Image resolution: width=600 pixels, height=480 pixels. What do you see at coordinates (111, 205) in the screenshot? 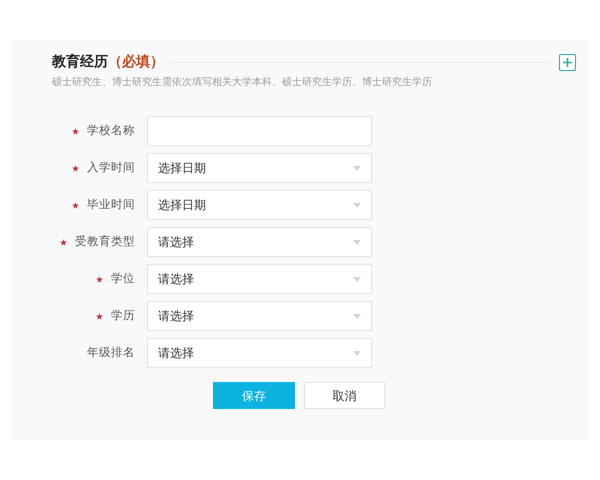
I see `field-label: 毕业时间` at bounding box center [111, 205].